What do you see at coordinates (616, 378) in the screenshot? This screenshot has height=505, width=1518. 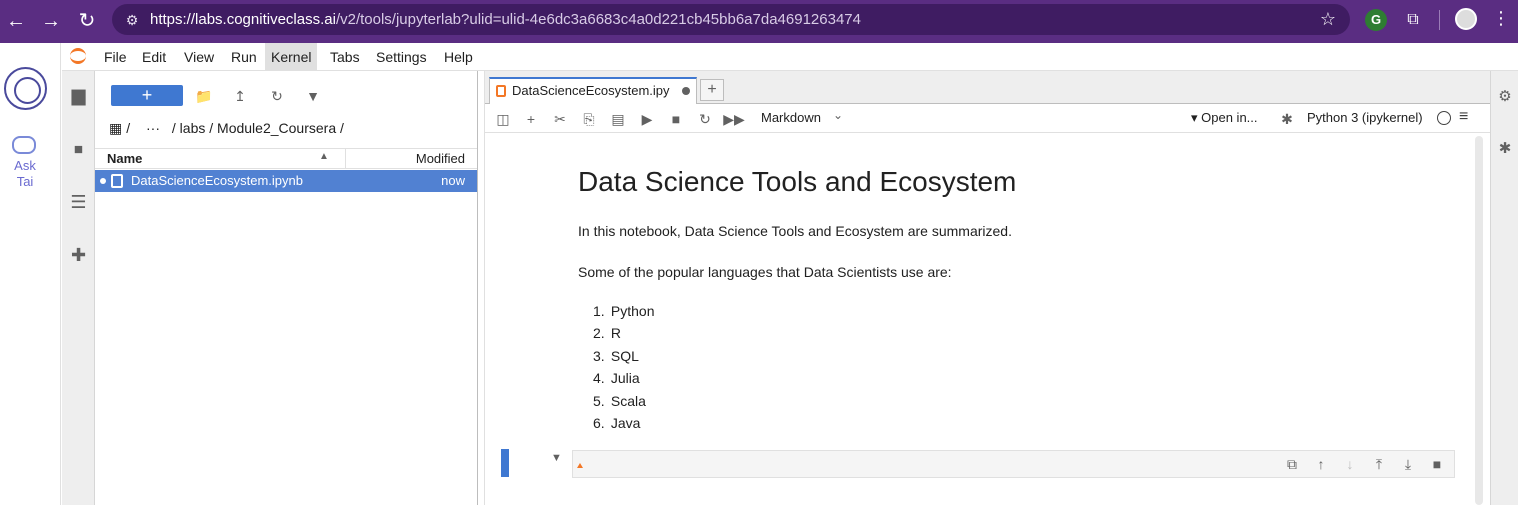 I see `list-item: 4. Julia` at bounding box center [616, 378].